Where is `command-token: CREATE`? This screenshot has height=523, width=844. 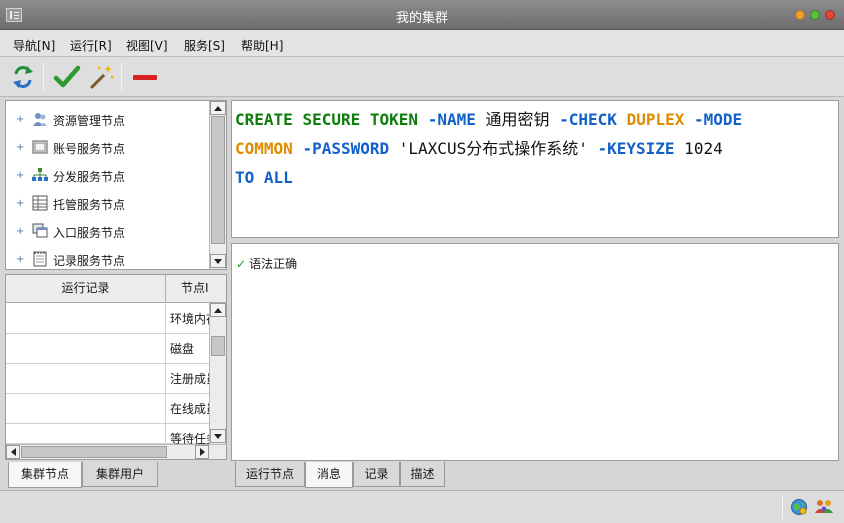
command-token: CREATE is located at coordinates (264, 119).